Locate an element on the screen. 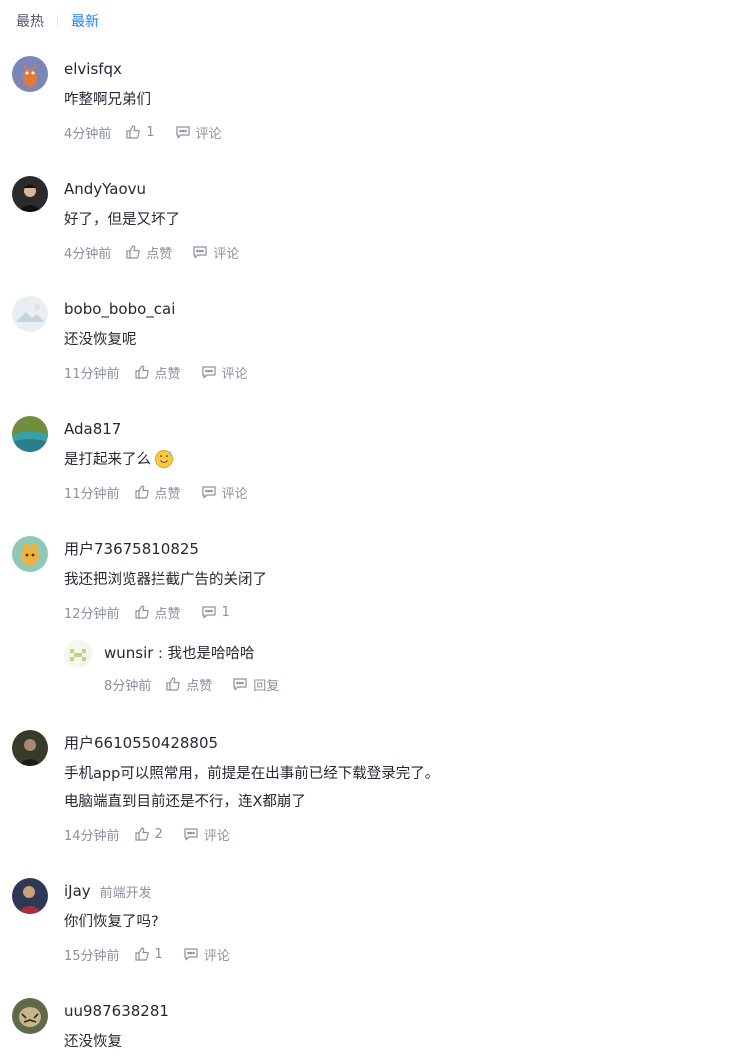 This screenshot has height=1064, width=729. reply-content: wunsir : 我也是哈哈哈 is located at coordinates (404, 654).